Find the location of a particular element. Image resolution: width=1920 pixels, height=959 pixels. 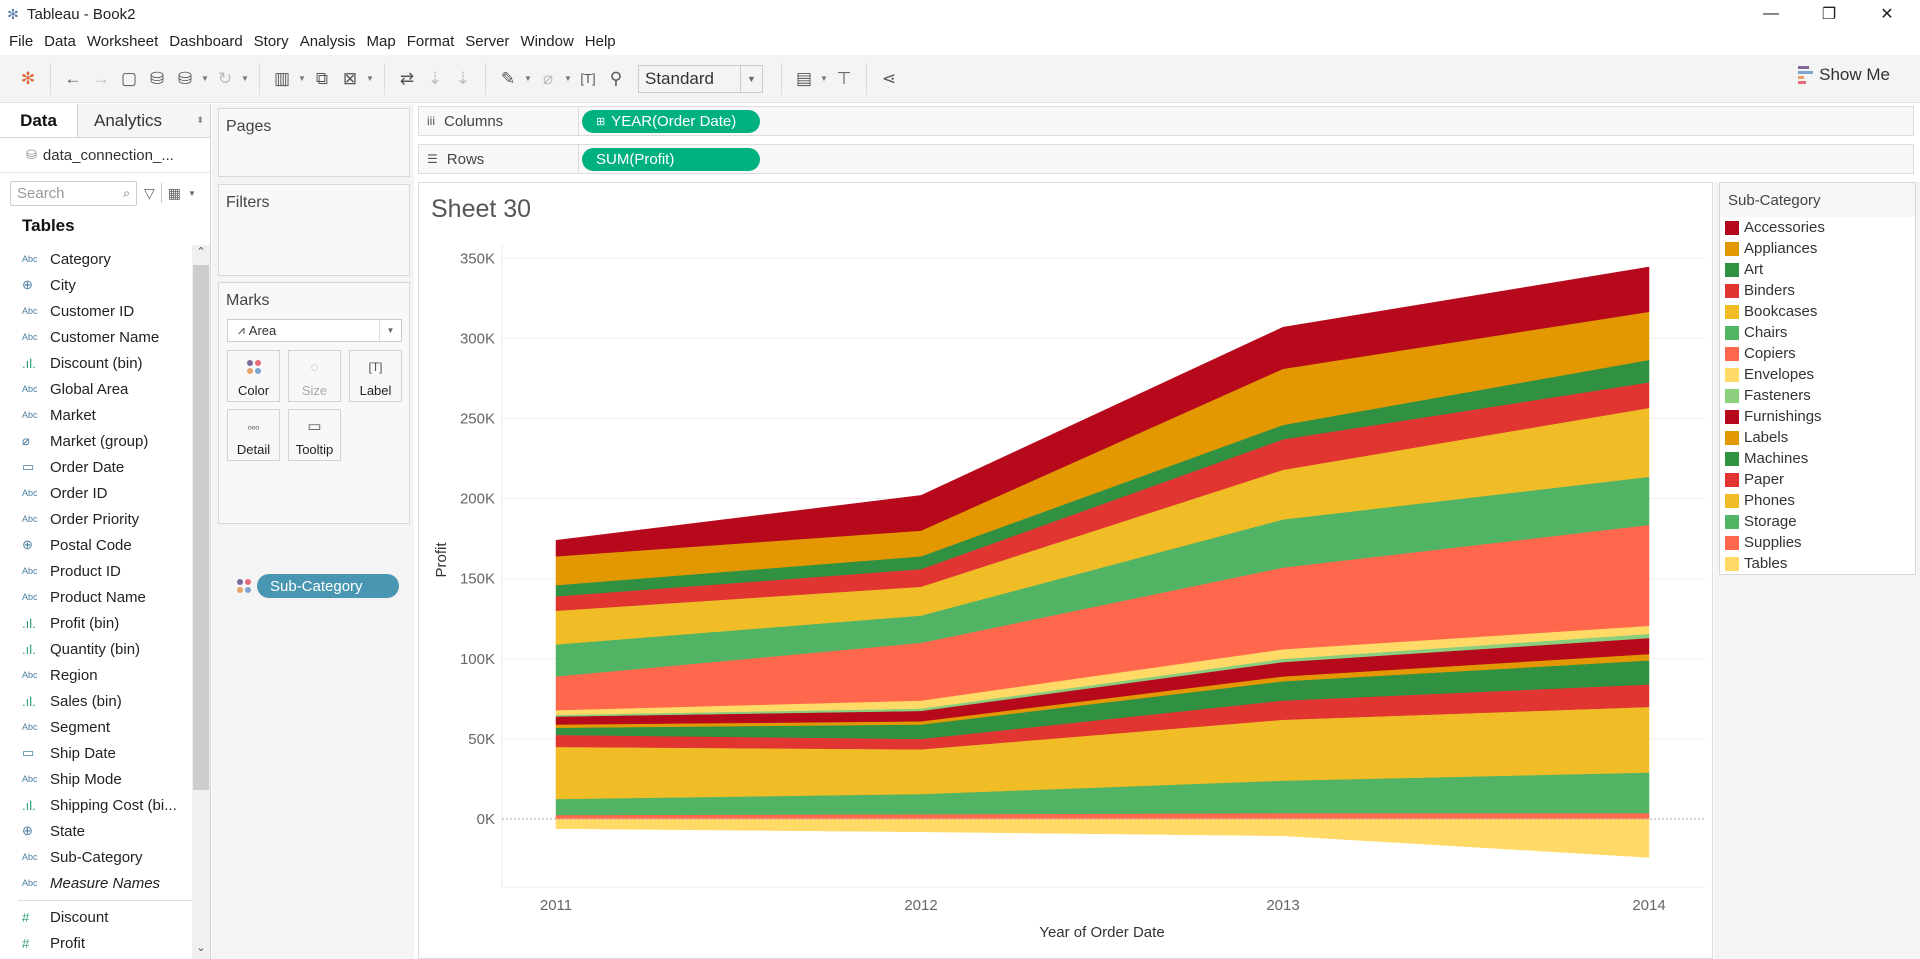

field-item: Abc Global Area is located at coordinates (96, 389).